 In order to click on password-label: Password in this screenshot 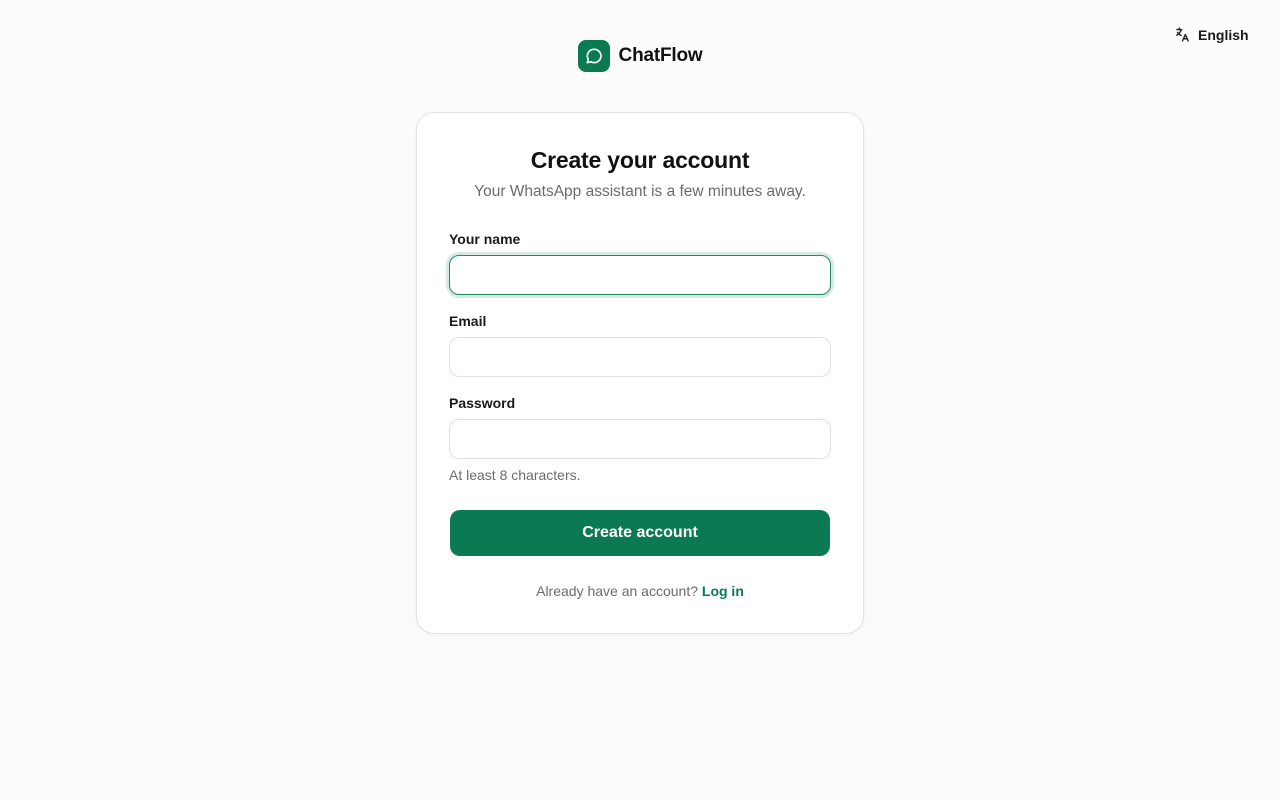, I will do `click(482, 403)`.